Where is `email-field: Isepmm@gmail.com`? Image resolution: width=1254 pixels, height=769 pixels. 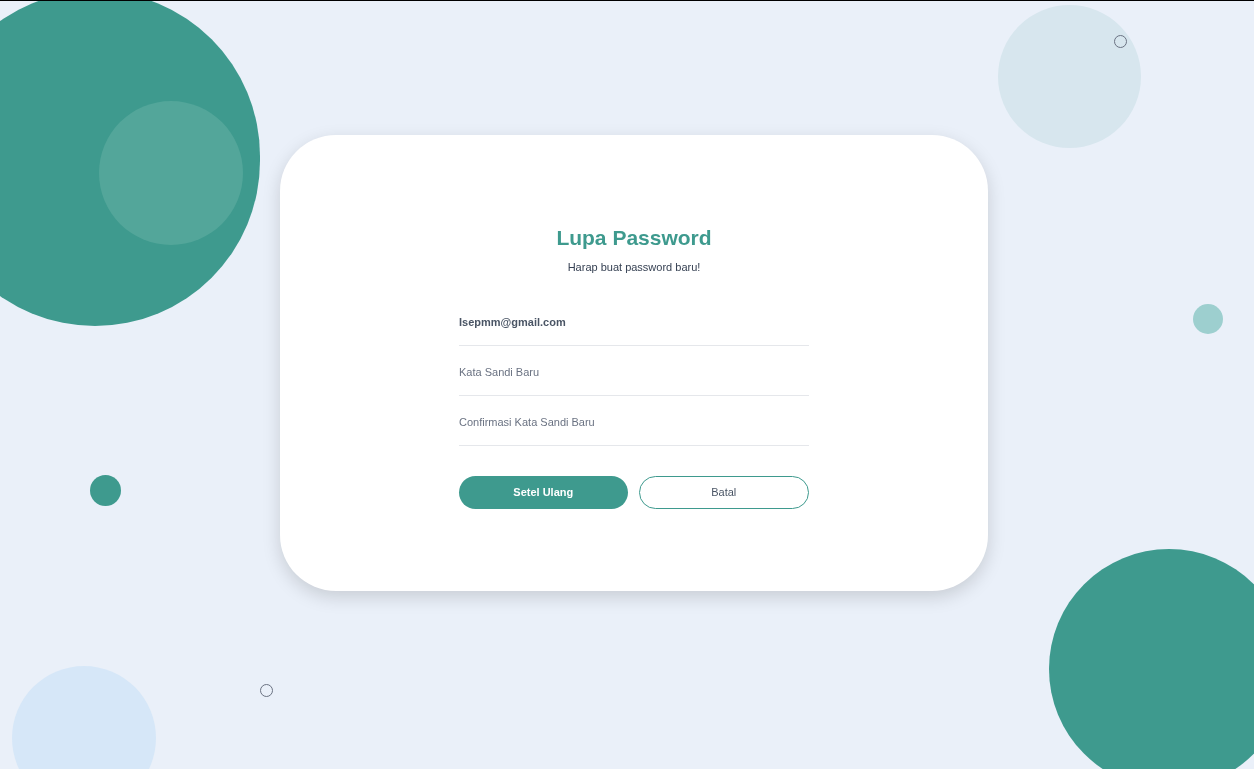
email-field: Isepmm@gmail.com is located at coordinates (634, 322).